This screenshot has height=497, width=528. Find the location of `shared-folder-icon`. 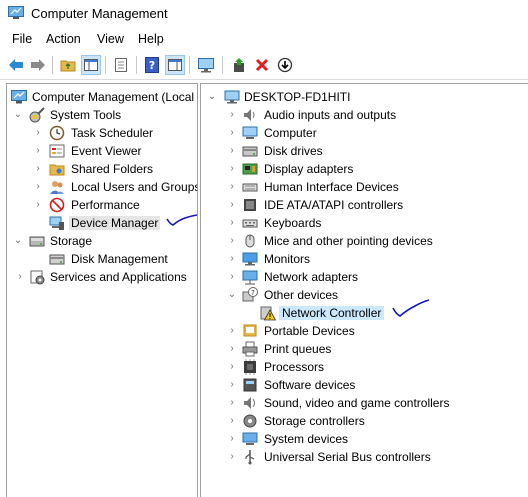

shared-folder-icon is located at coordinates (57, 170).